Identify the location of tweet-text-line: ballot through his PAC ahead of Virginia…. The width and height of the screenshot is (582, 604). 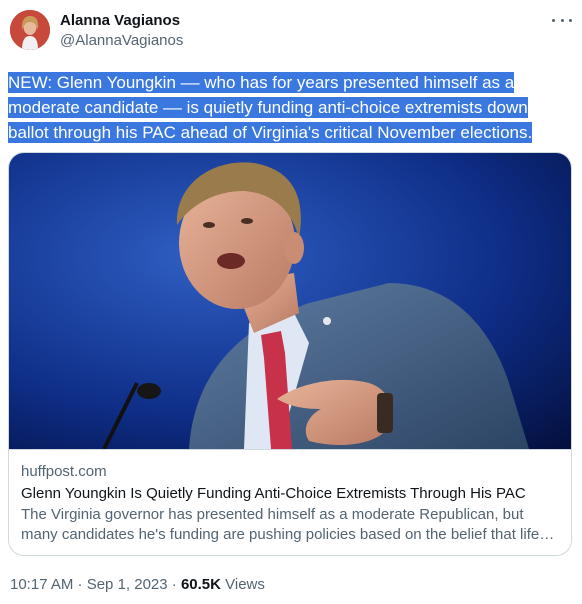
(270, 132).